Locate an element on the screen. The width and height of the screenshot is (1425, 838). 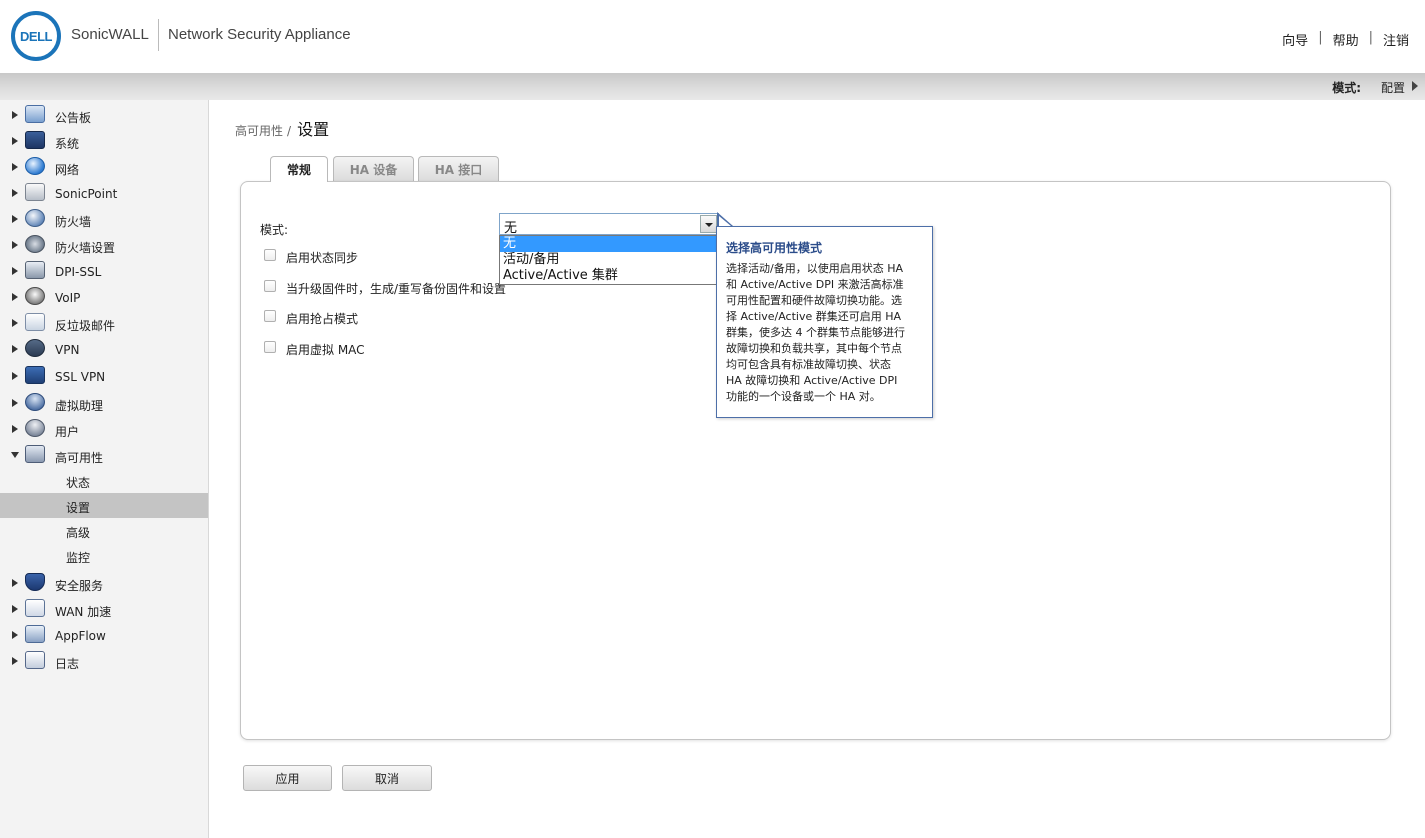
server-stack-icon is located at coordinates (35, 454).